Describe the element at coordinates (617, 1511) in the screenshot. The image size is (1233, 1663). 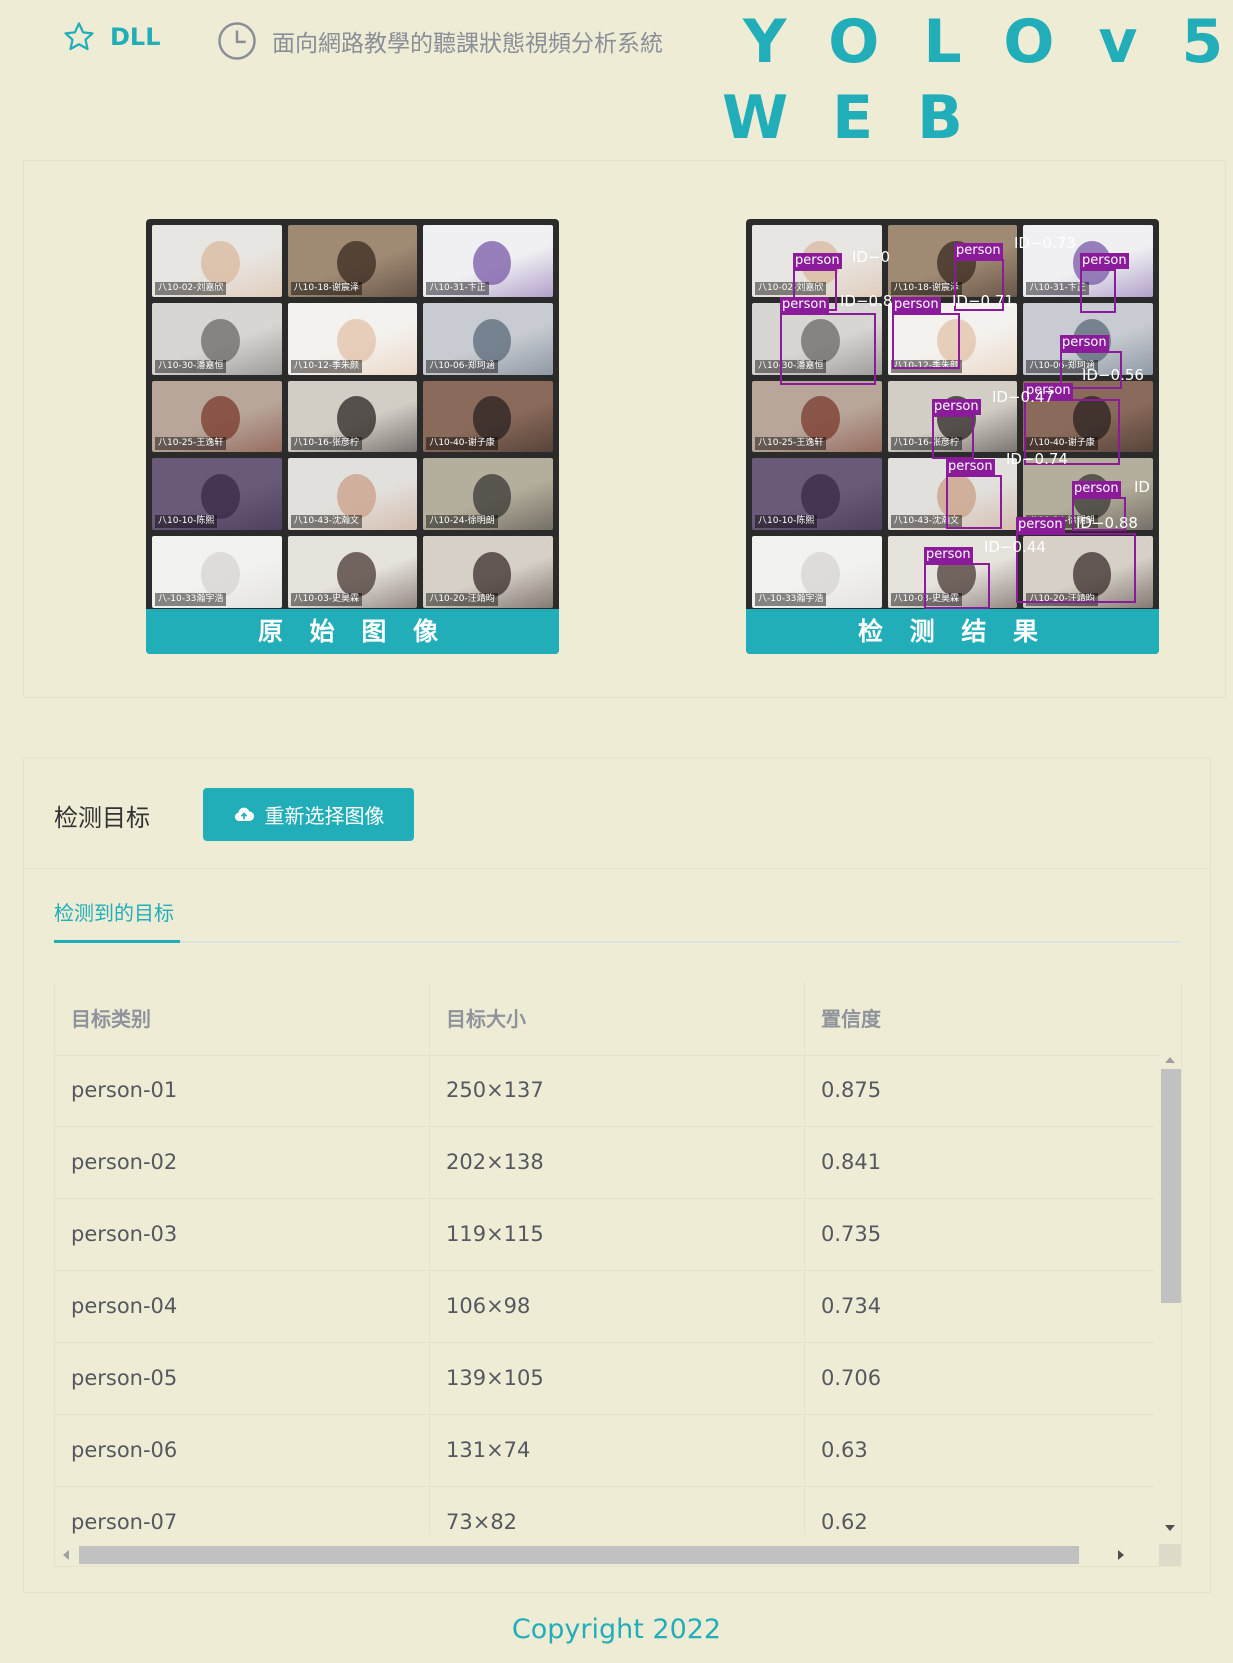
I see `cell-size: 73×82` at that location.